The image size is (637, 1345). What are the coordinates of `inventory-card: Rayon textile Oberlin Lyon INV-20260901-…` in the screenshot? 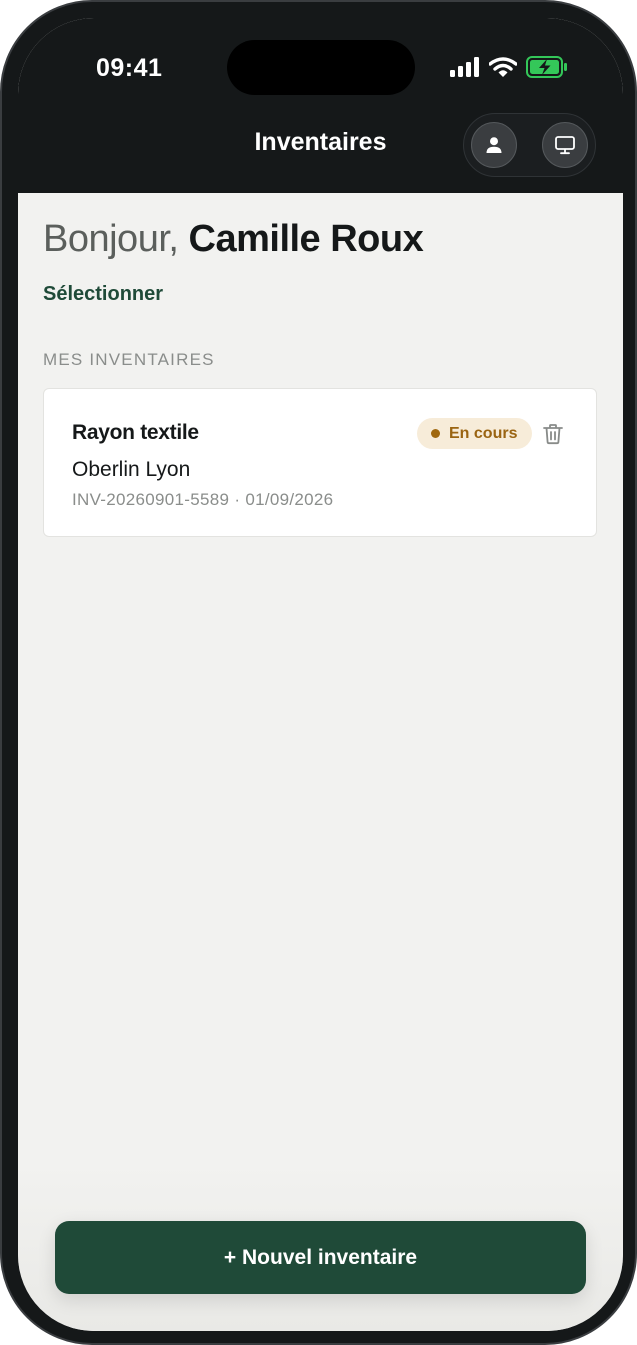 It's located at (320, 462).